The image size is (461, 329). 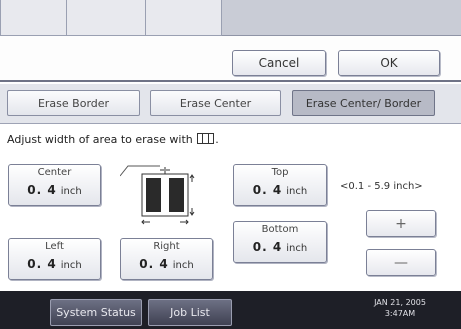 What do you see at coordinates (100, 139) in the screenshot?
I see `instruction-before: Adjust width of area to erase with` at bounding box center [100, 139].